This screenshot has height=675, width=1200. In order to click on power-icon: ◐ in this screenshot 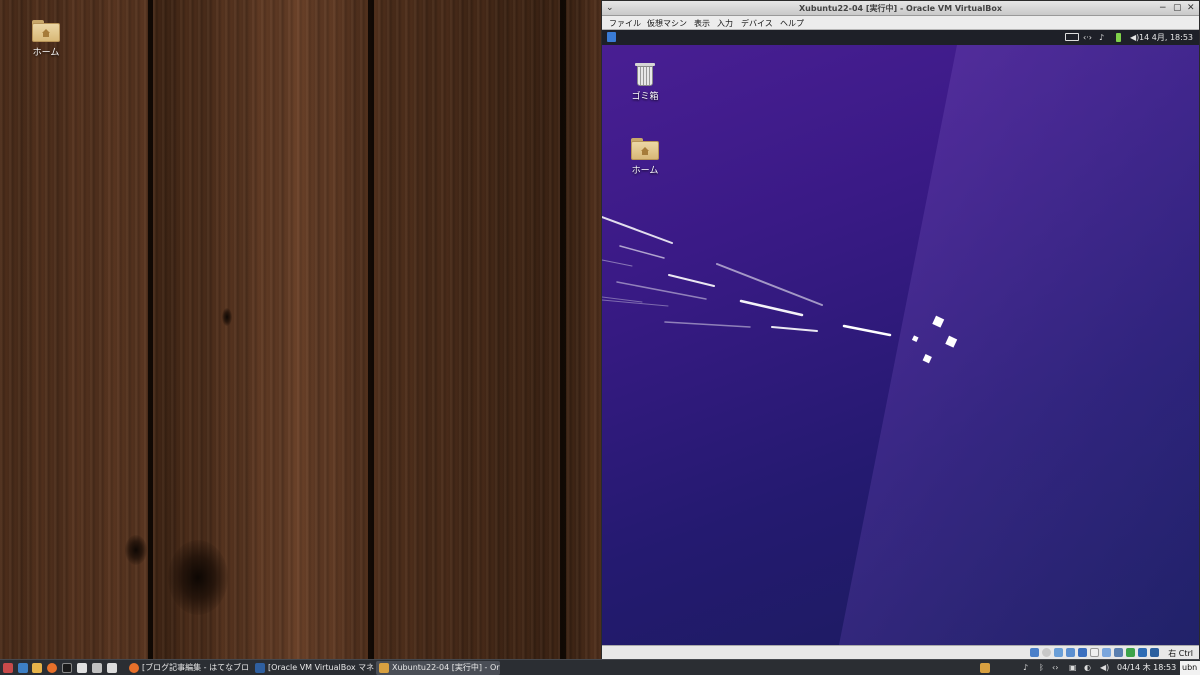, I will do `click(1087, 668)`.